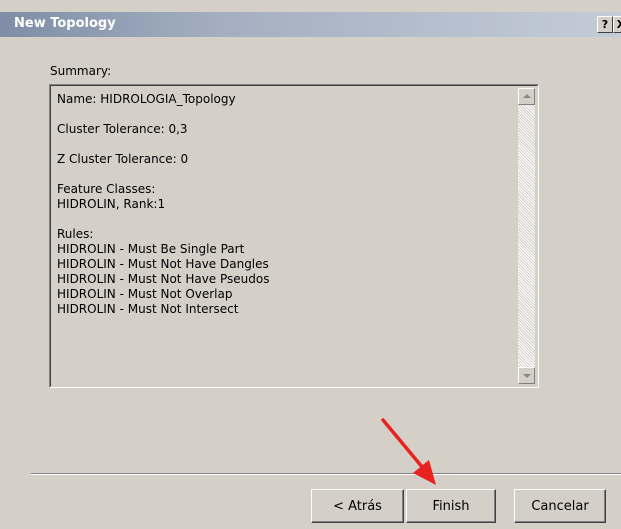  Describe the element at coordinates (617, 24) in the screenshot. I see `close-button: X` at that location.